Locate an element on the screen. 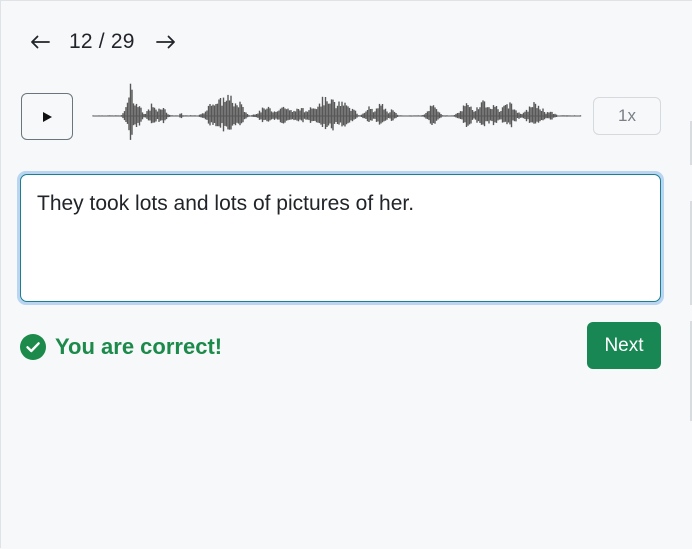 The width and height of the screenshot is (692, 549). play-icon is located at coordinates (47, 116).